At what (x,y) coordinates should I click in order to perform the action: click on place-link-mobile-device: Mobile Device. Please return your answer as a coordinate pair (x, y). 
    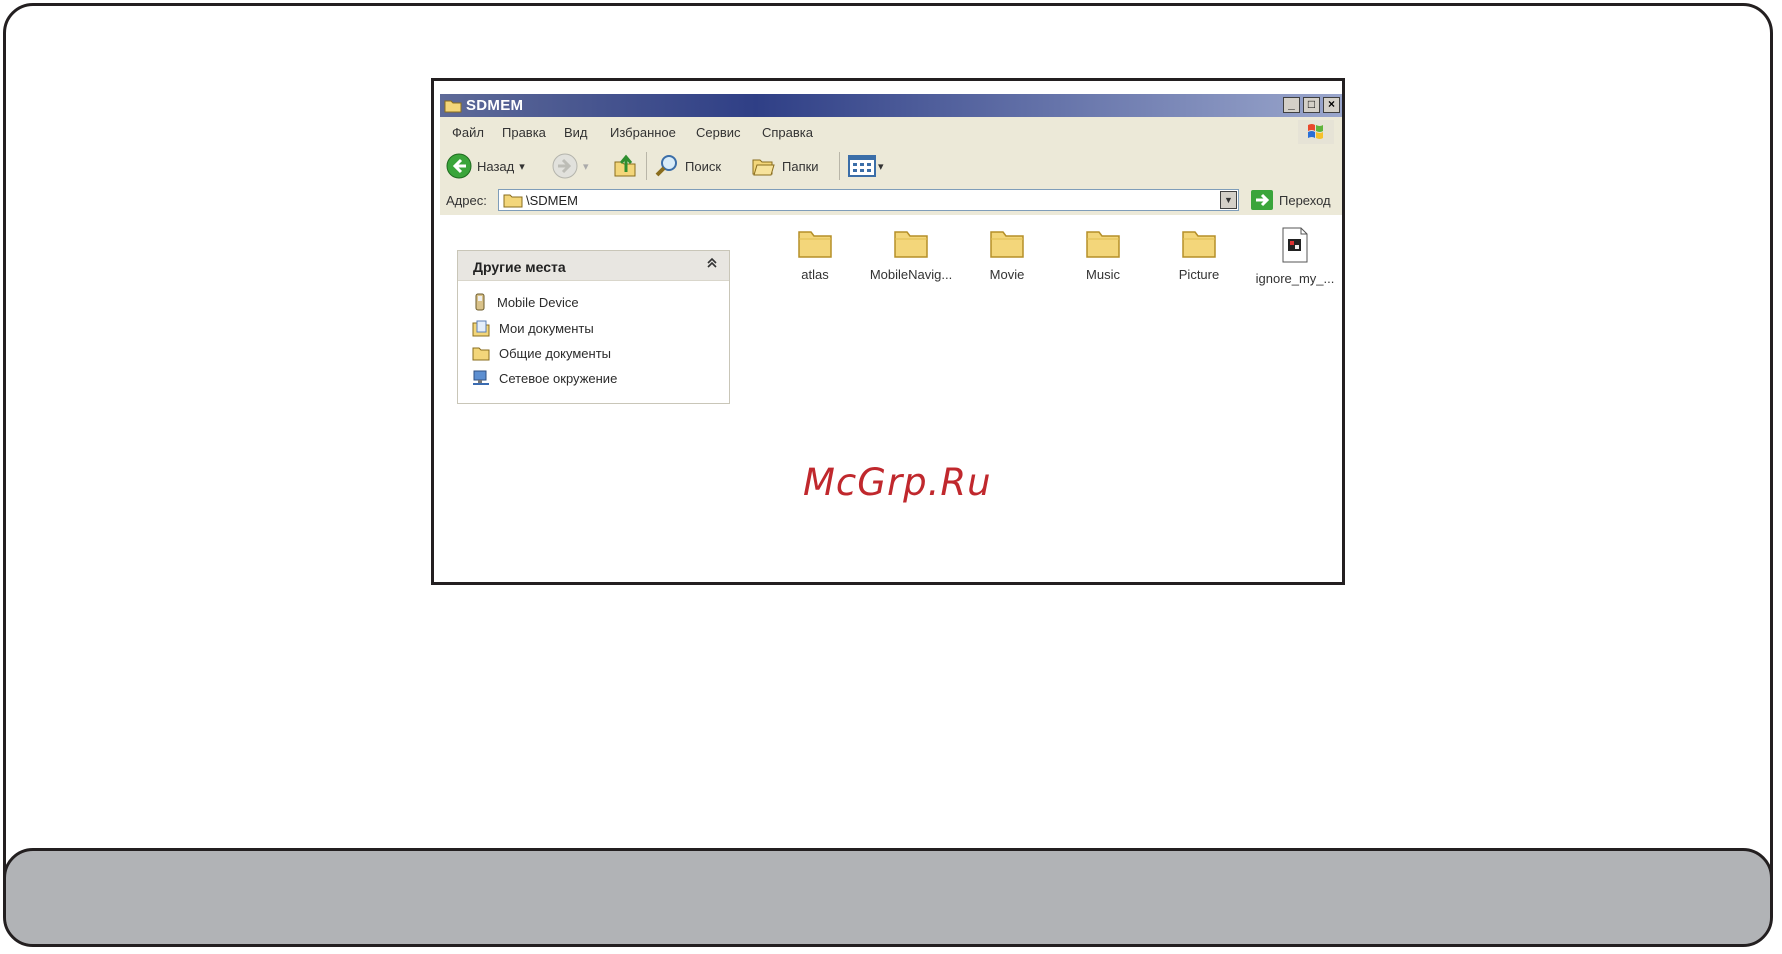
    Looking at the image, I should click on (525, 302).